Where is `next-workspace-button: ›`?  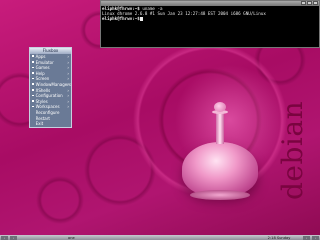 next-workspace-button: › is located at coordinates (13, 237).